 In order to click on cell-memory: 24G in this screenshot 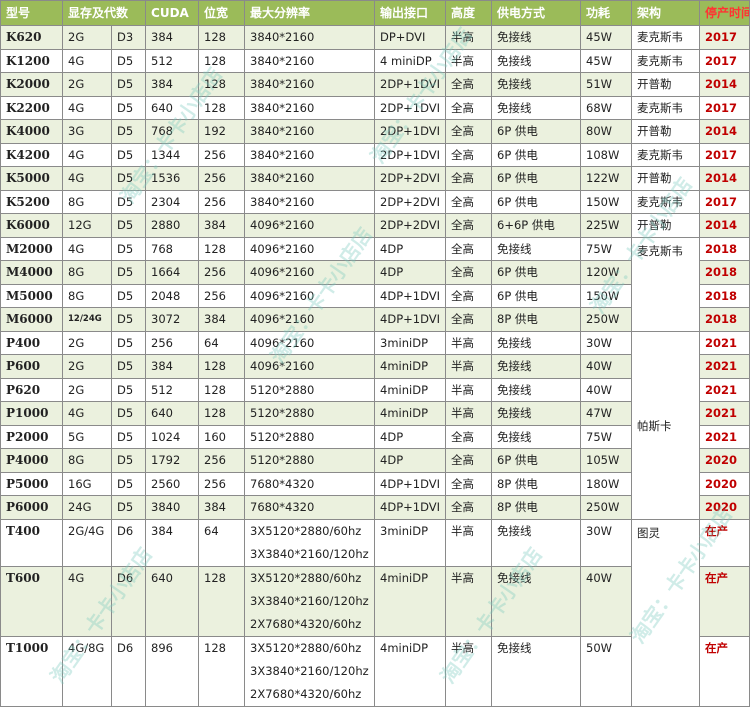, I will do `click(87, 507)`.